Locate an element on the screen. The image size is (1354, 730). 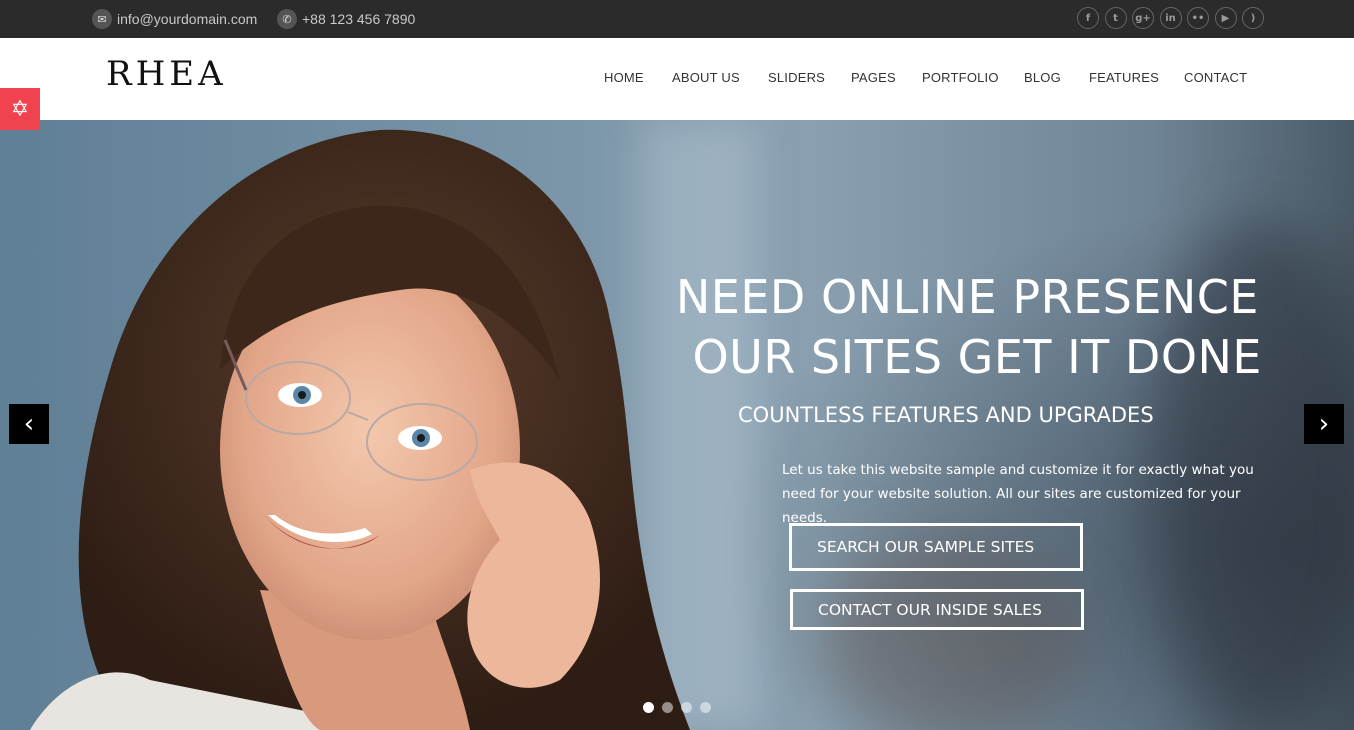
slider-prev-arrow-icon: ‹ is located at coordinates (29, 424).